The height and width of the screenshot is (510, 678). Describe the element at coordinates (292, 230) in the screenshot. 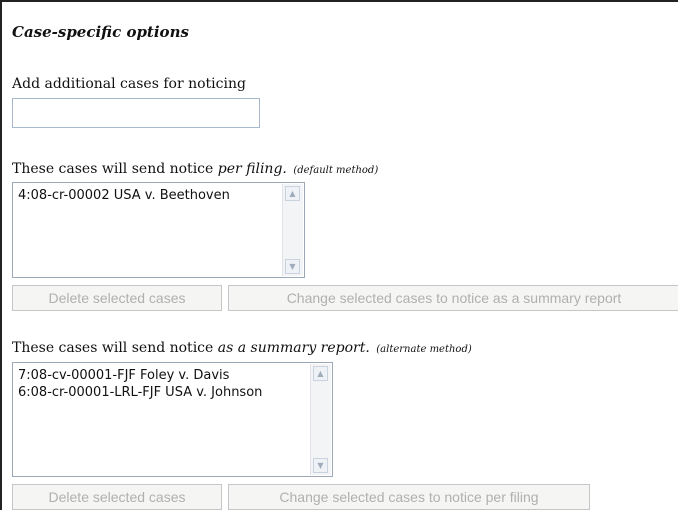

I see `per-filing-scrollbar: ▲ ▼` at that location.